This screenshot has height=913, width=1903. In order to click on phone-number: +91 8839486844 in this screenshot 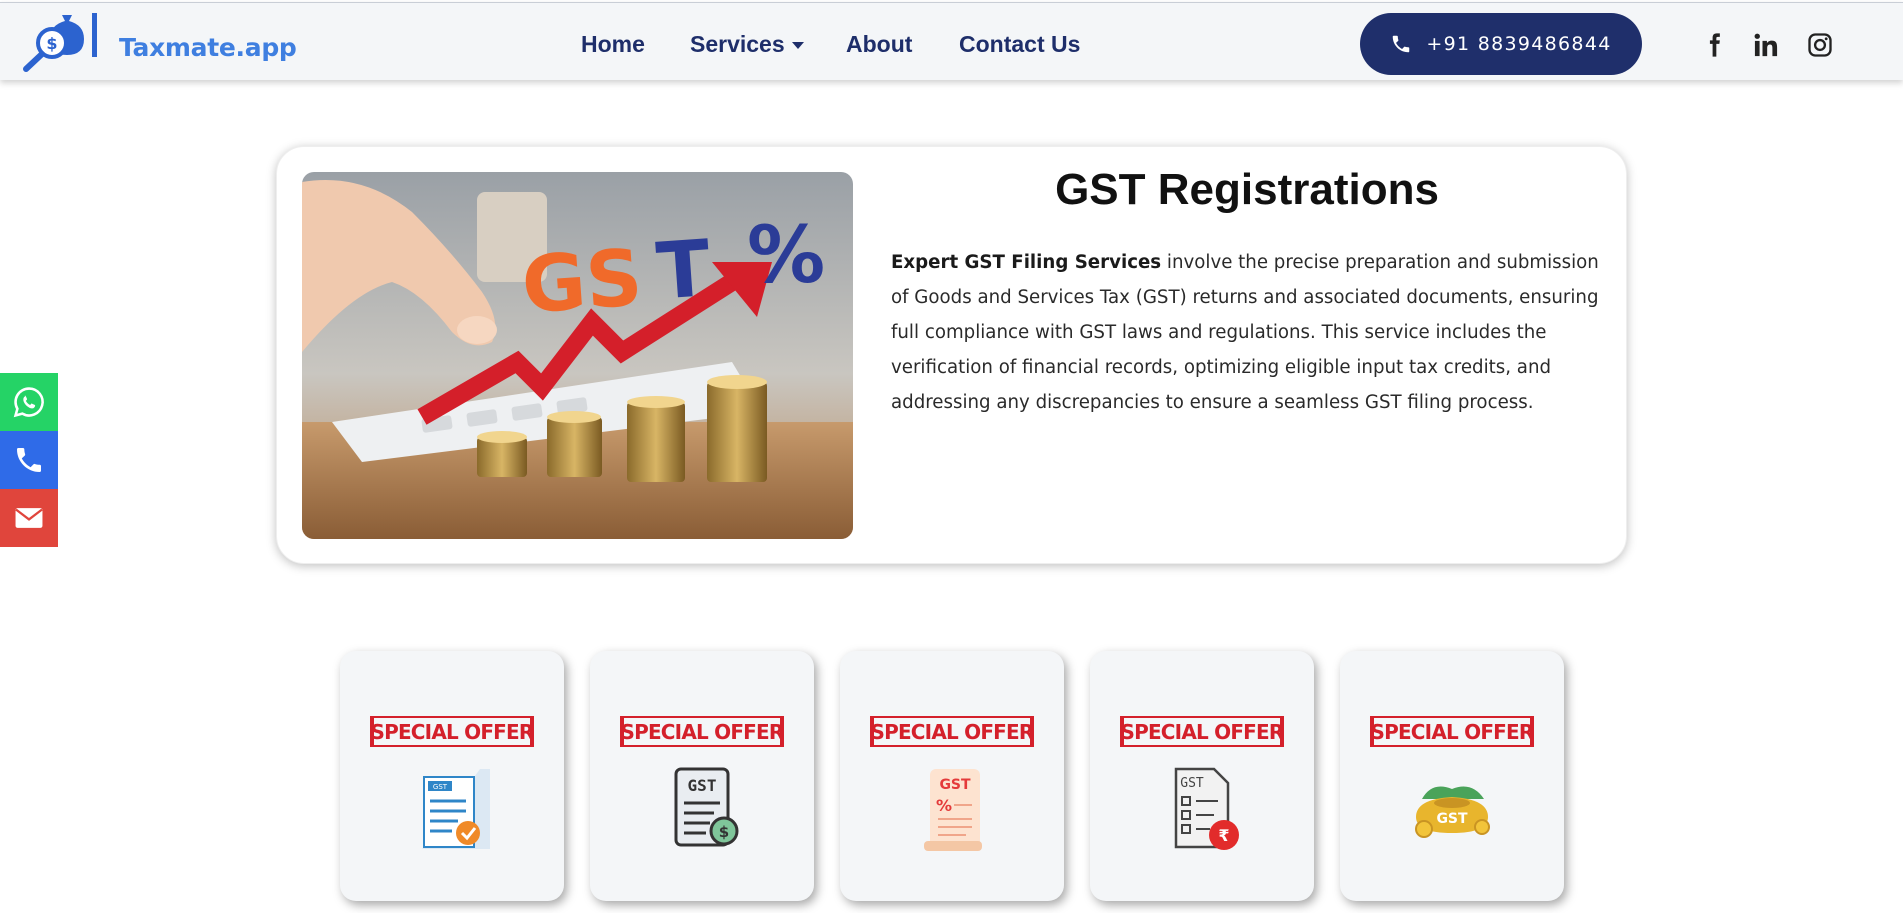, I will do `click(1519, 44)`.